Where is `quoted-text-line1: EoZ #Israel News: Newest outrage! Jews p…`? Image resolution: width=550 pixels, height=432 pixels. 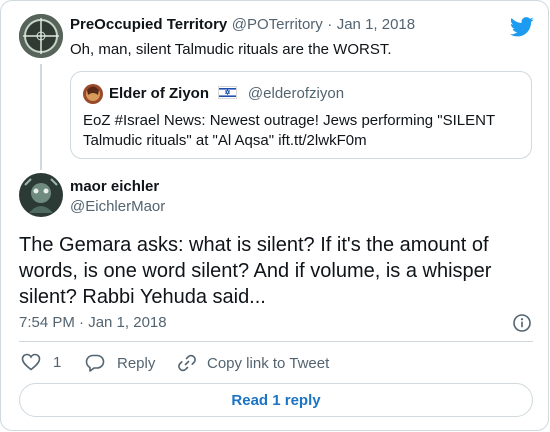
quoted-text-line1: EoZ #Israel News: Newest outrage! Jews p… is located at coordinates (289, 120).